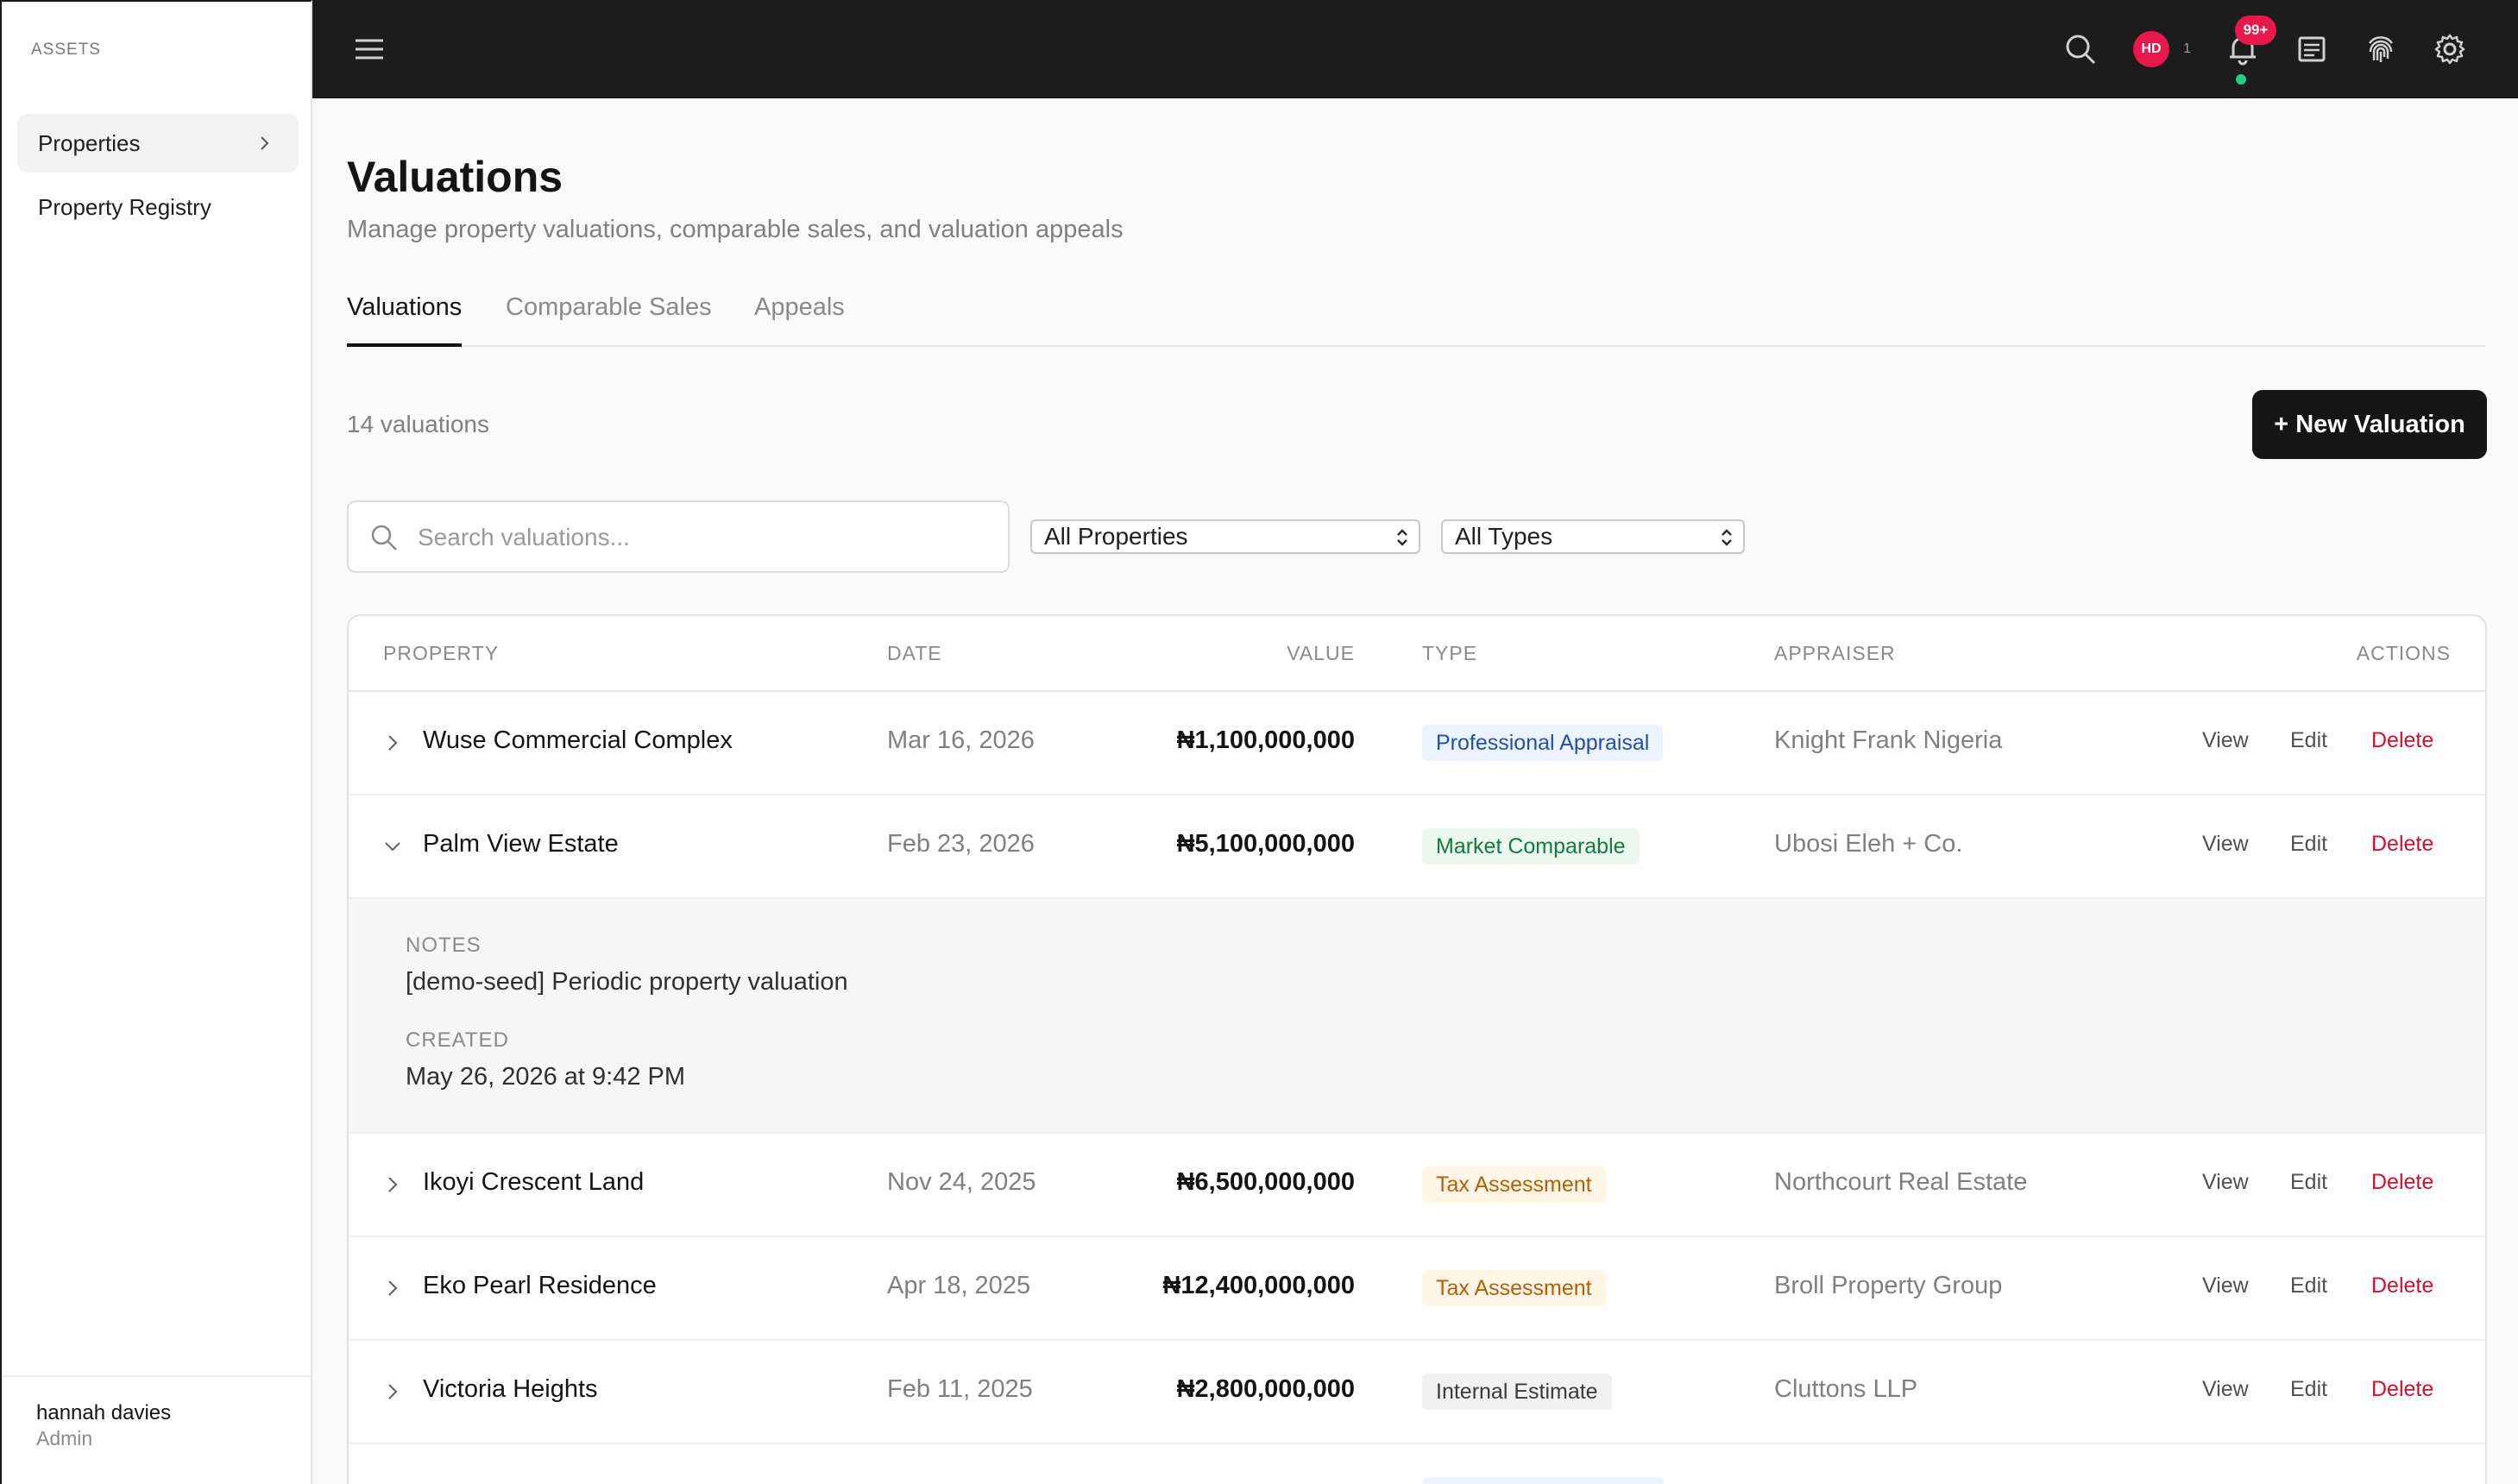 This screenshot has height=1484, width=2518. What do you see at coordinates (1265, 844) in the screenshot?
I see `valuation-value: ₦5,100,000,000` at bounding box center [1265, 844].